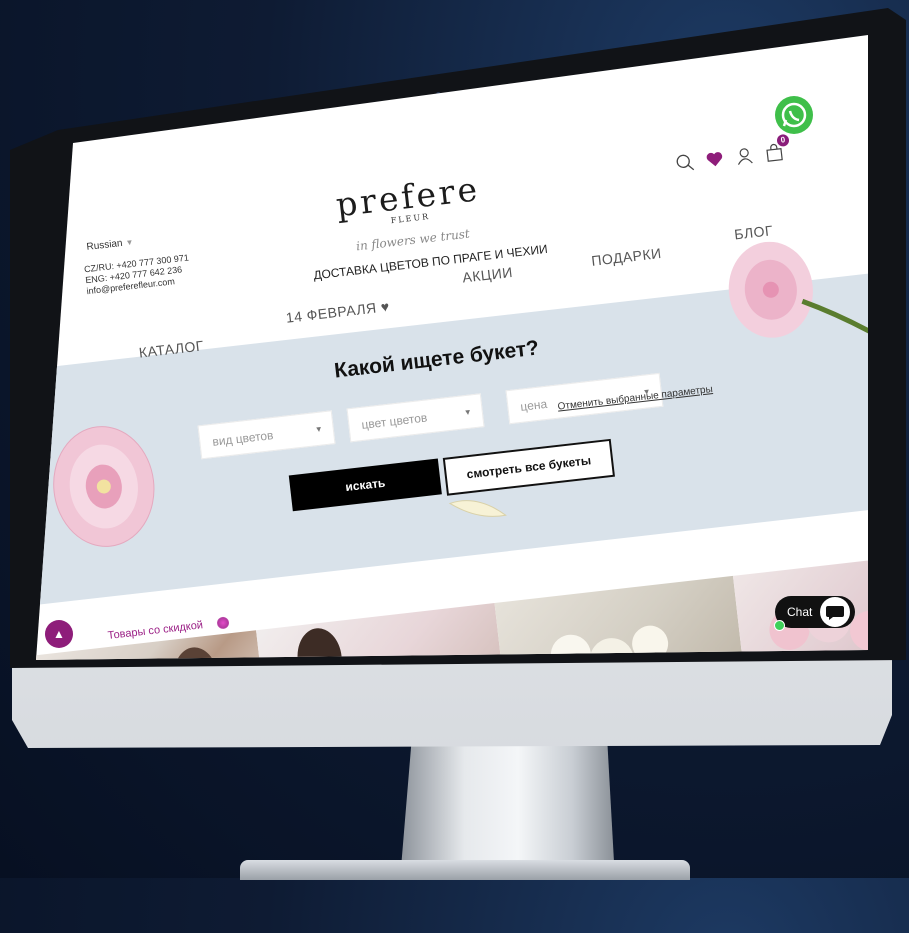 The height and width of the screenshot is (933, 909). I want to click on nav-promotions: АКЦИИ, so click(488, 275).